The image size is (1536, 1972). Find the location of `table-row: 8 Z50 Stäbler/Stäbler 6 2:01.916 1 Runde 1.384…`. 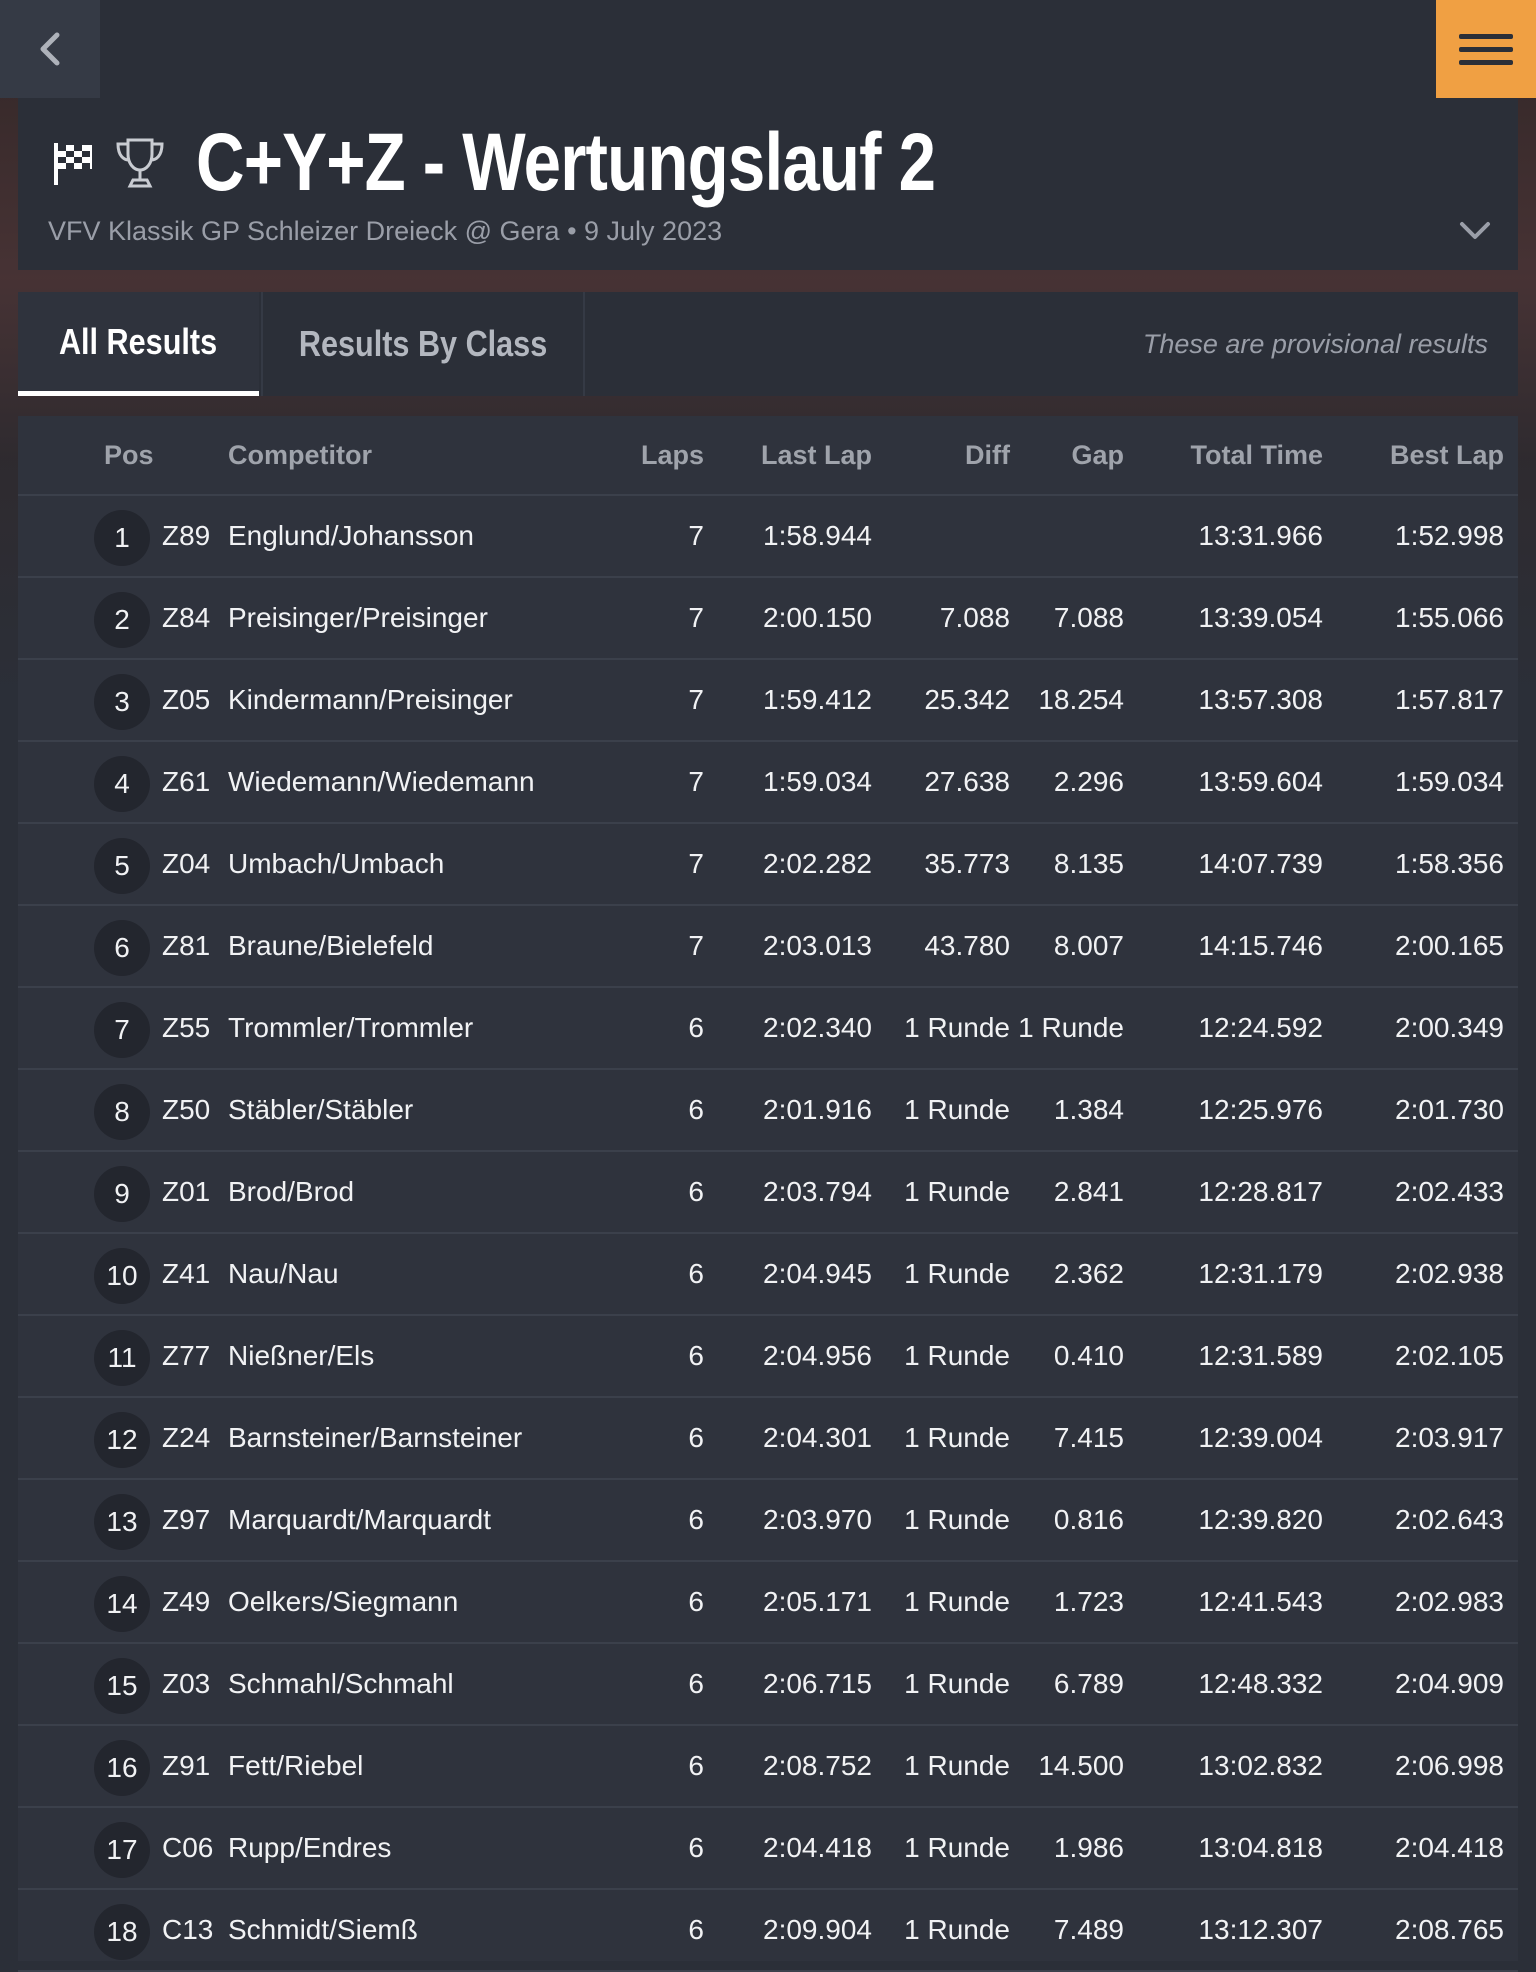

table-row: 8 Z50 Stäbler/Stäbler 6 2:01.916 1 Runde 1.384… is located at coordinates (768, 1111).